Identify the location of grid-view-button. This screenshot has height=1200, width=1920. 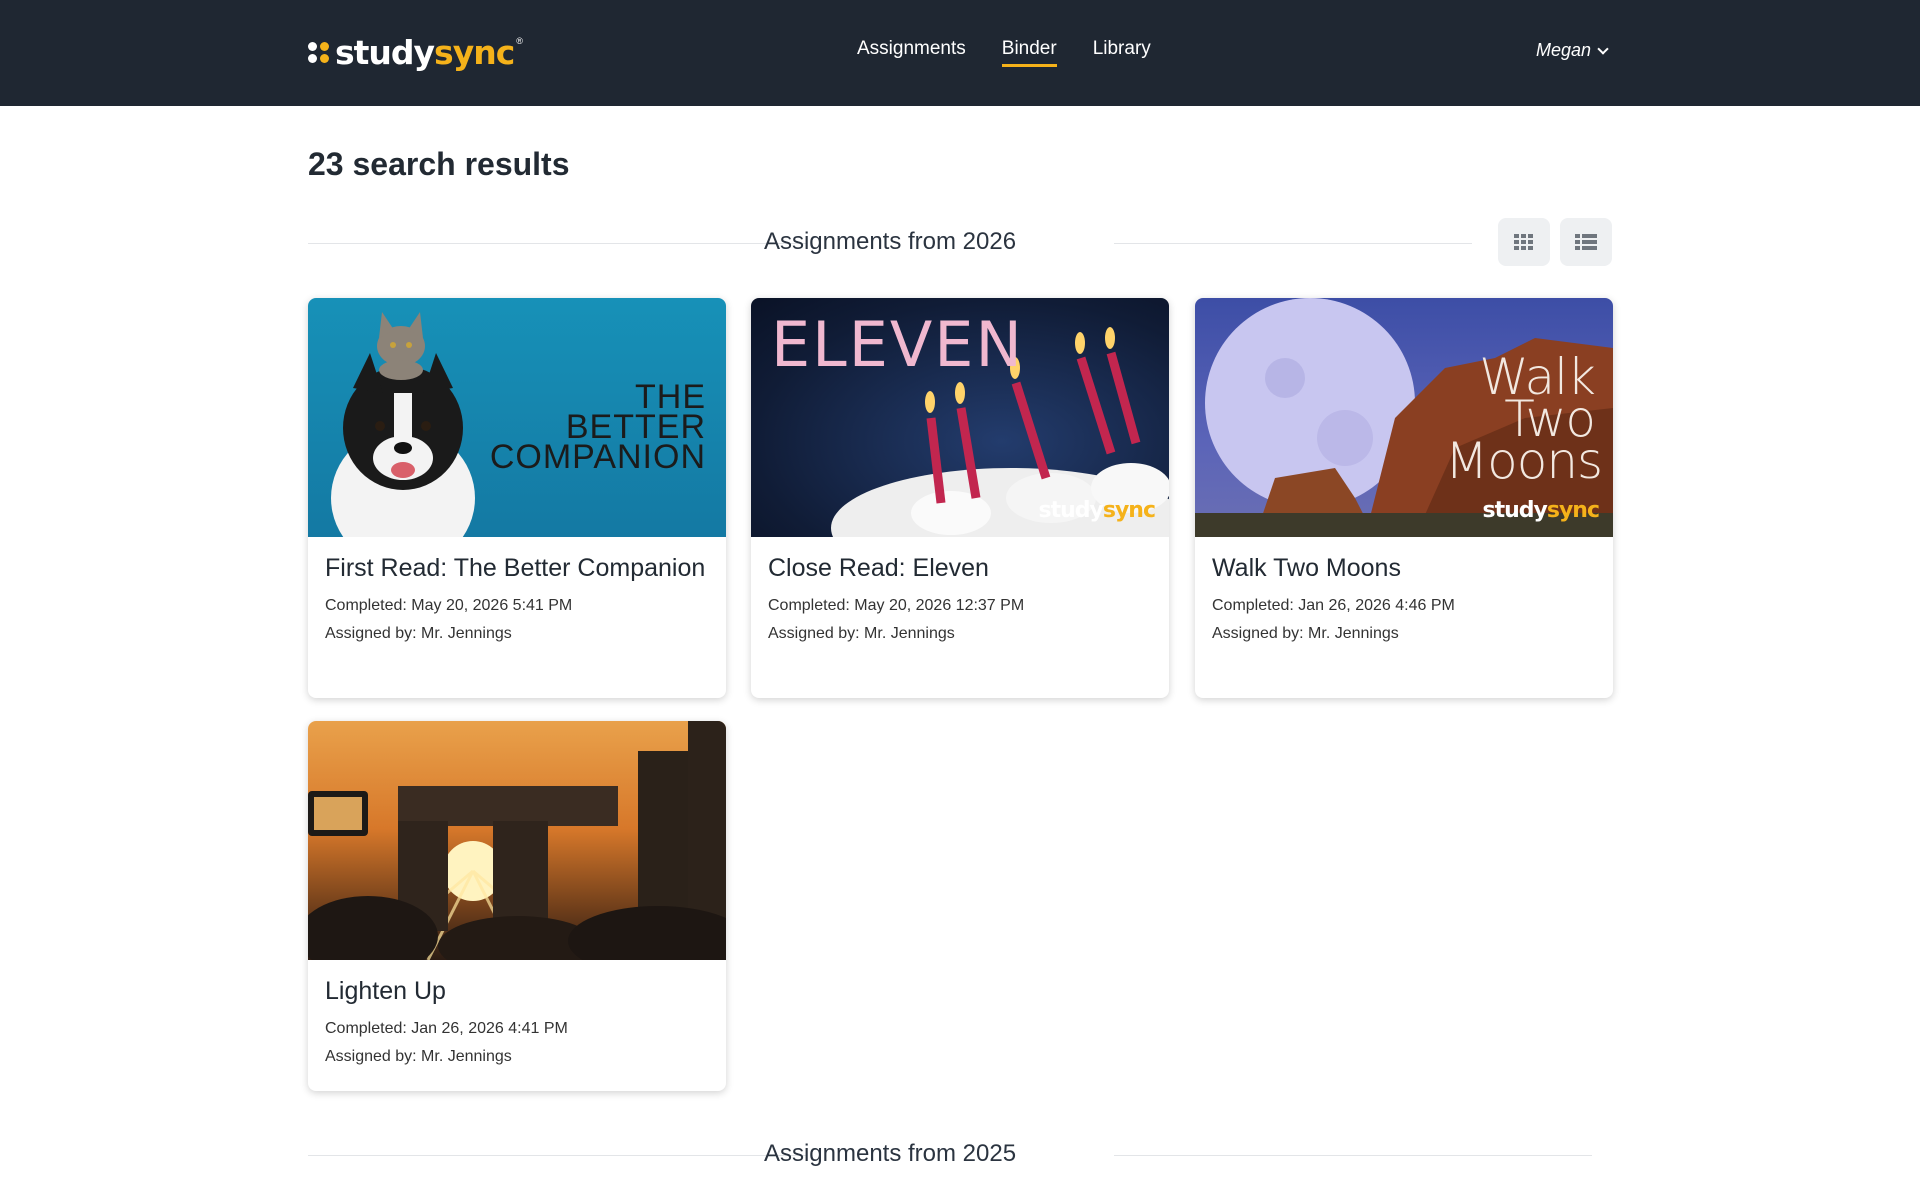
(1524, 242).